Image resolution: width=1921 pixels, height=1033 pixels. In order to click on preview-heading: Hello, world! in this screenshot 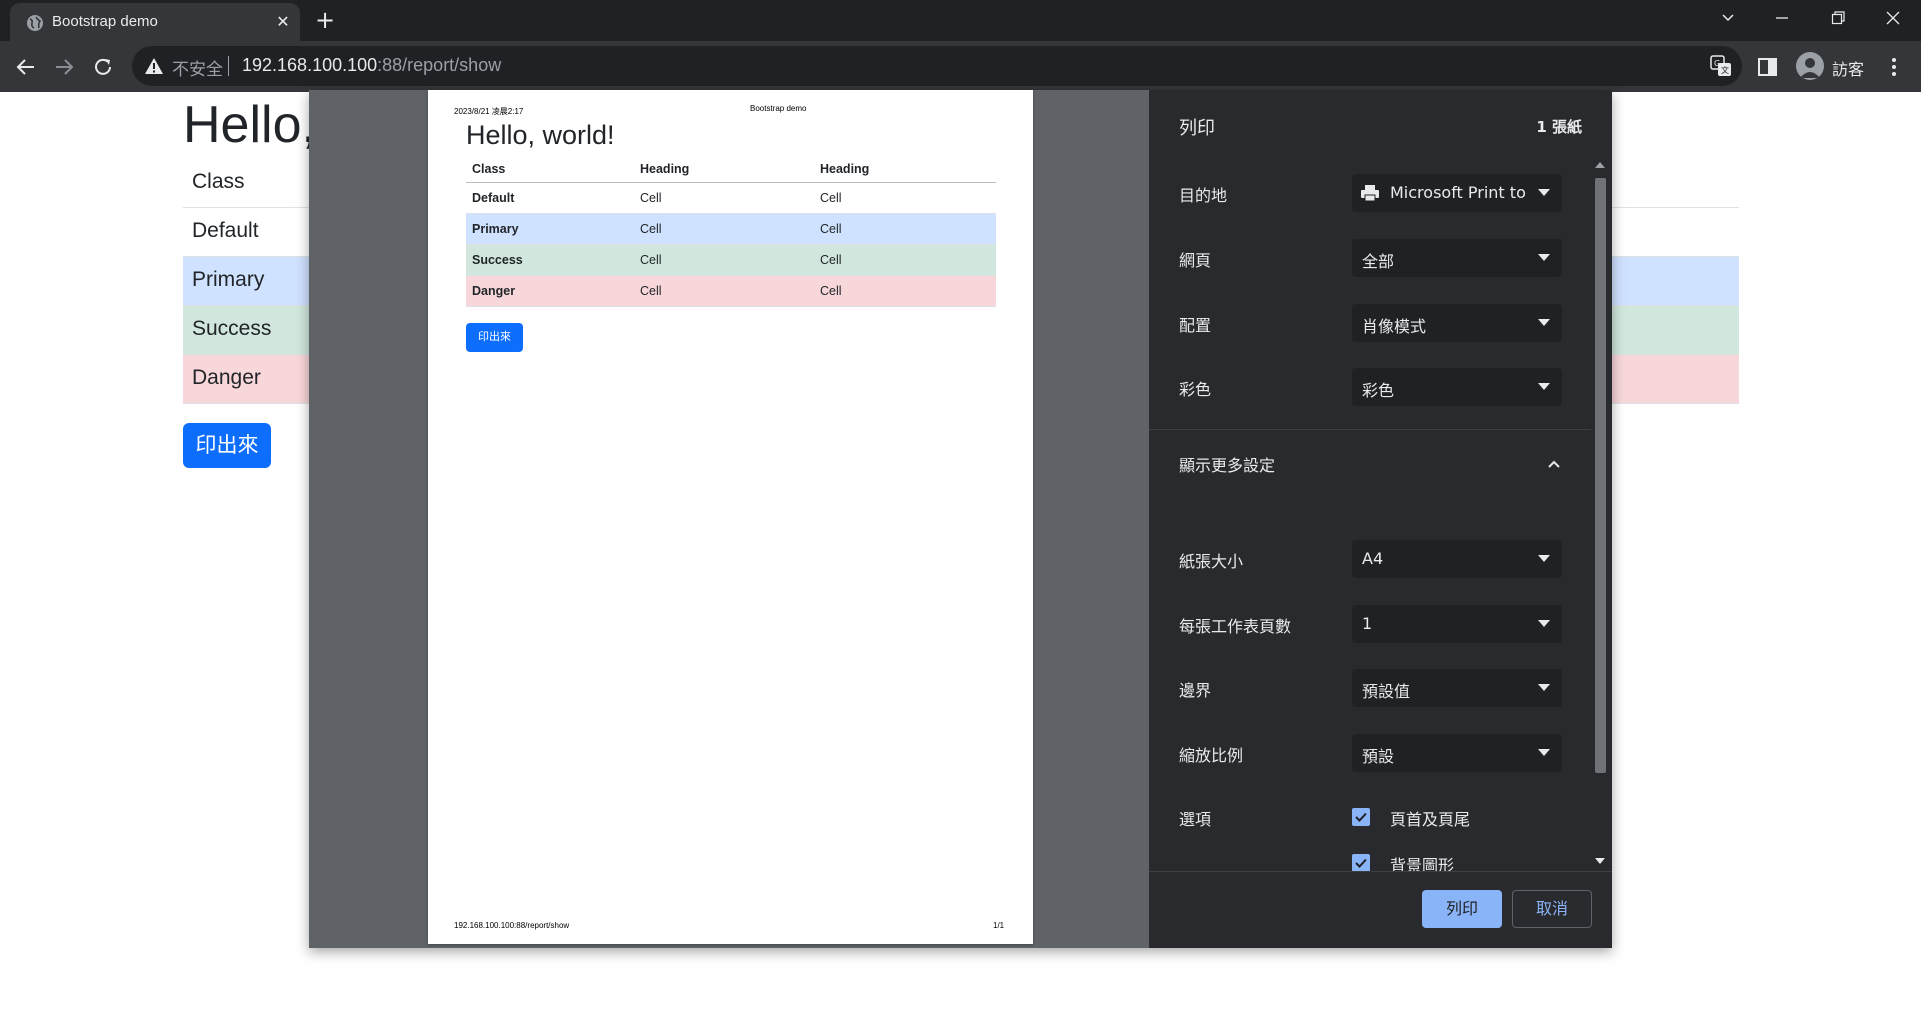, I will do `click(540, 135)`.